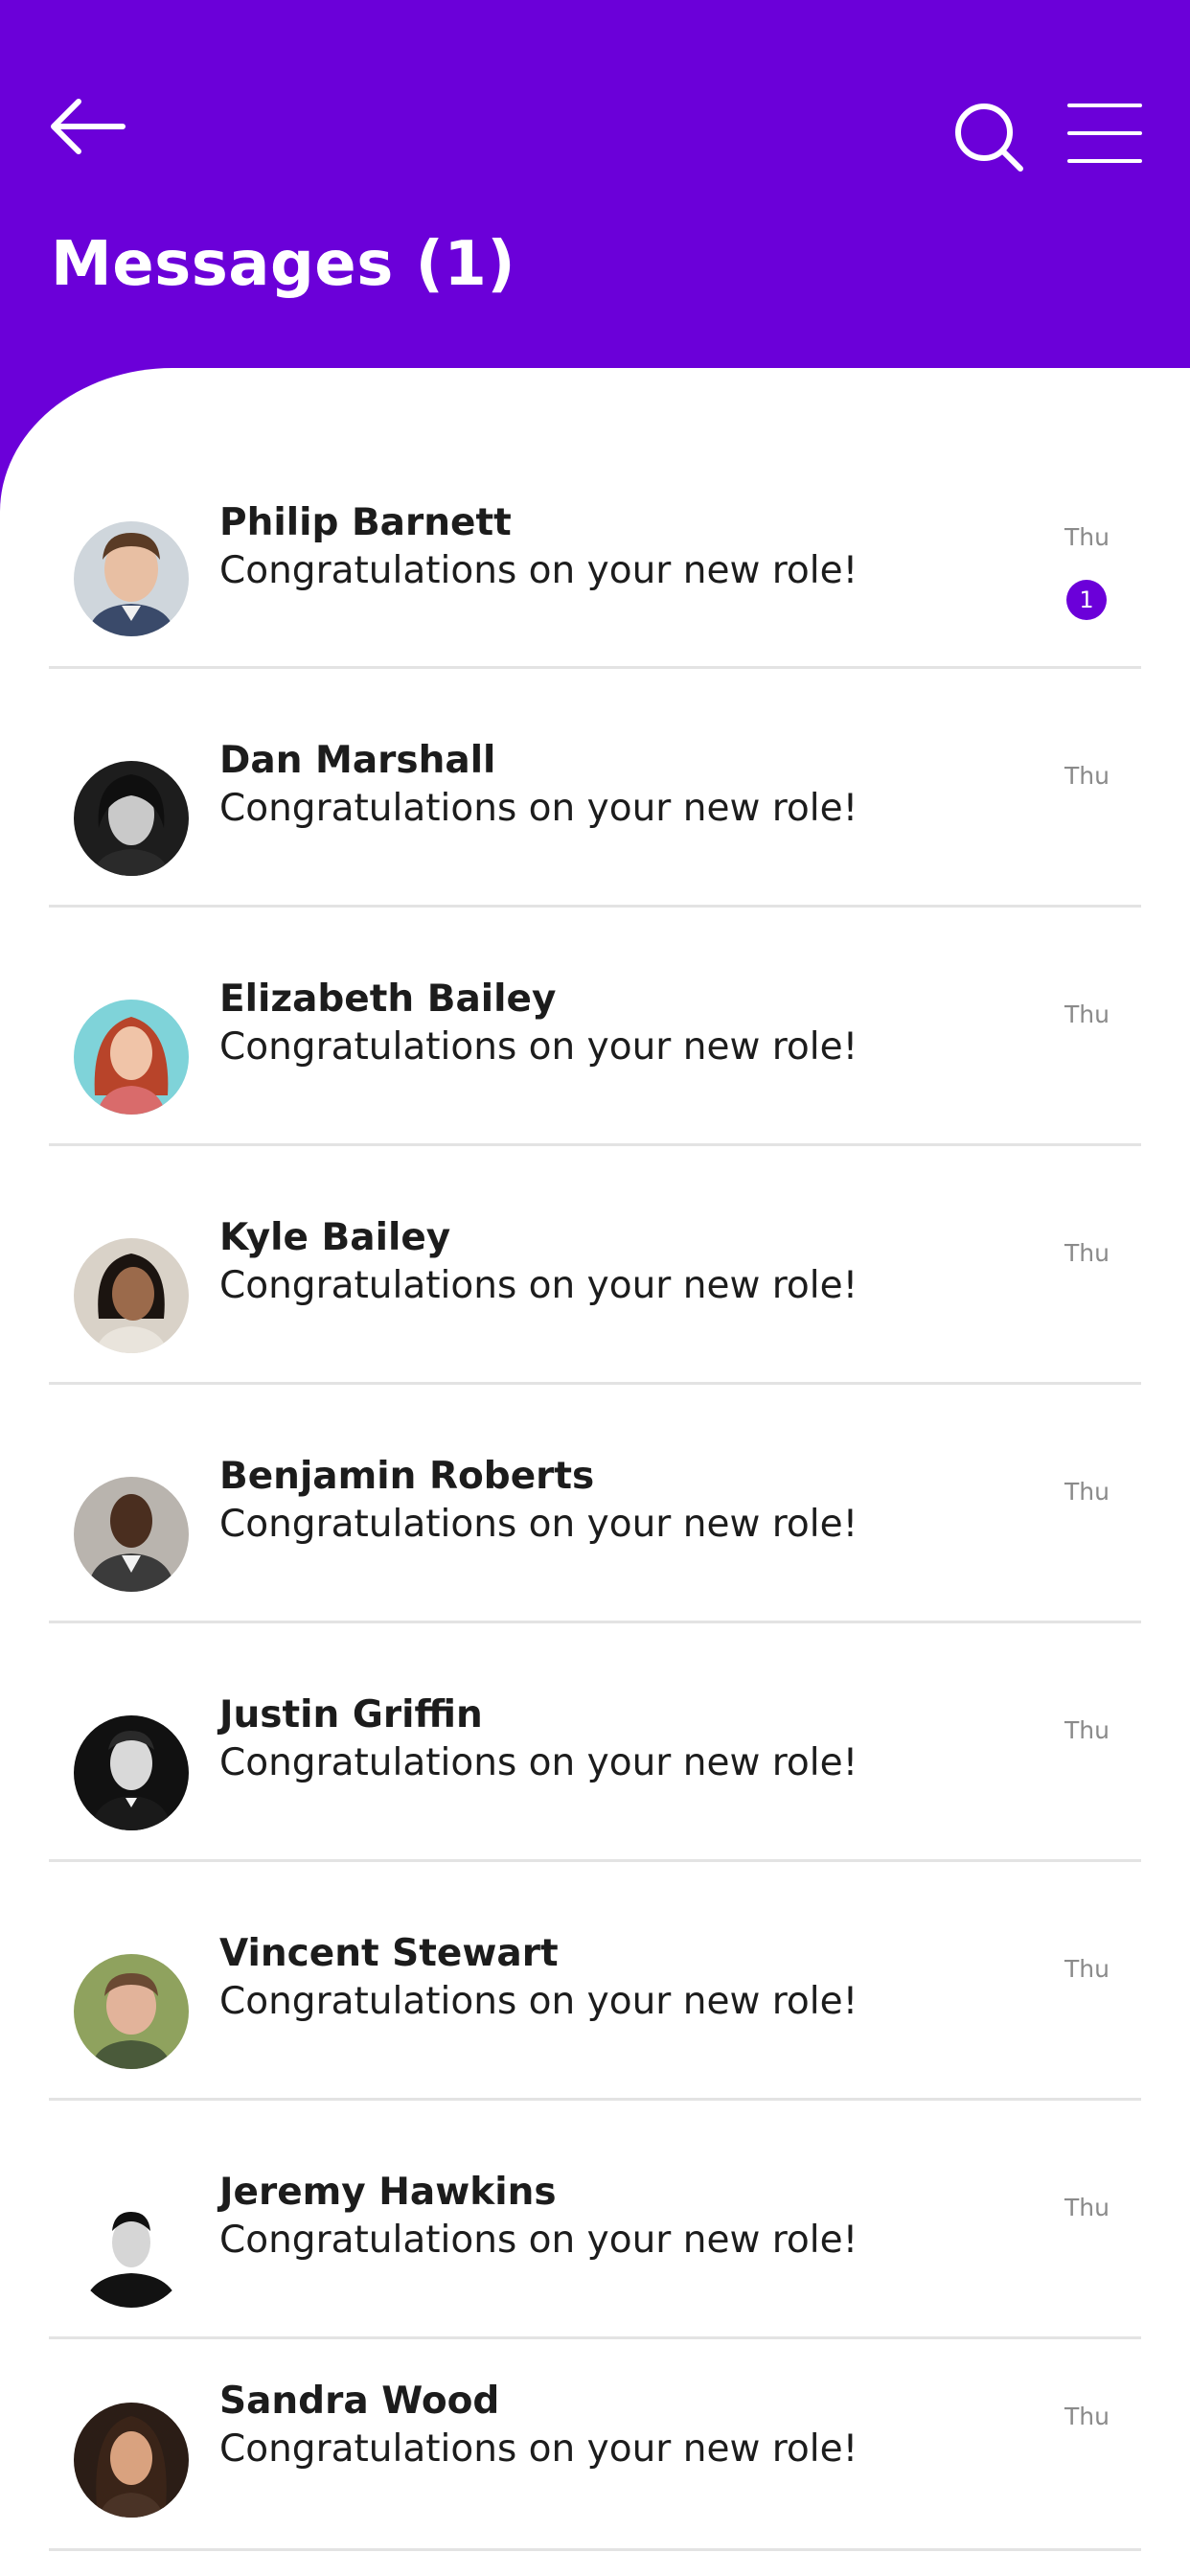 Image resolution: width=1190 pixels, height=2576 pixels. What do you see at coordinates (358, 760) in the screenshot?
I see `contact-name: Dan Marshall` at bounding box center [358, 760].